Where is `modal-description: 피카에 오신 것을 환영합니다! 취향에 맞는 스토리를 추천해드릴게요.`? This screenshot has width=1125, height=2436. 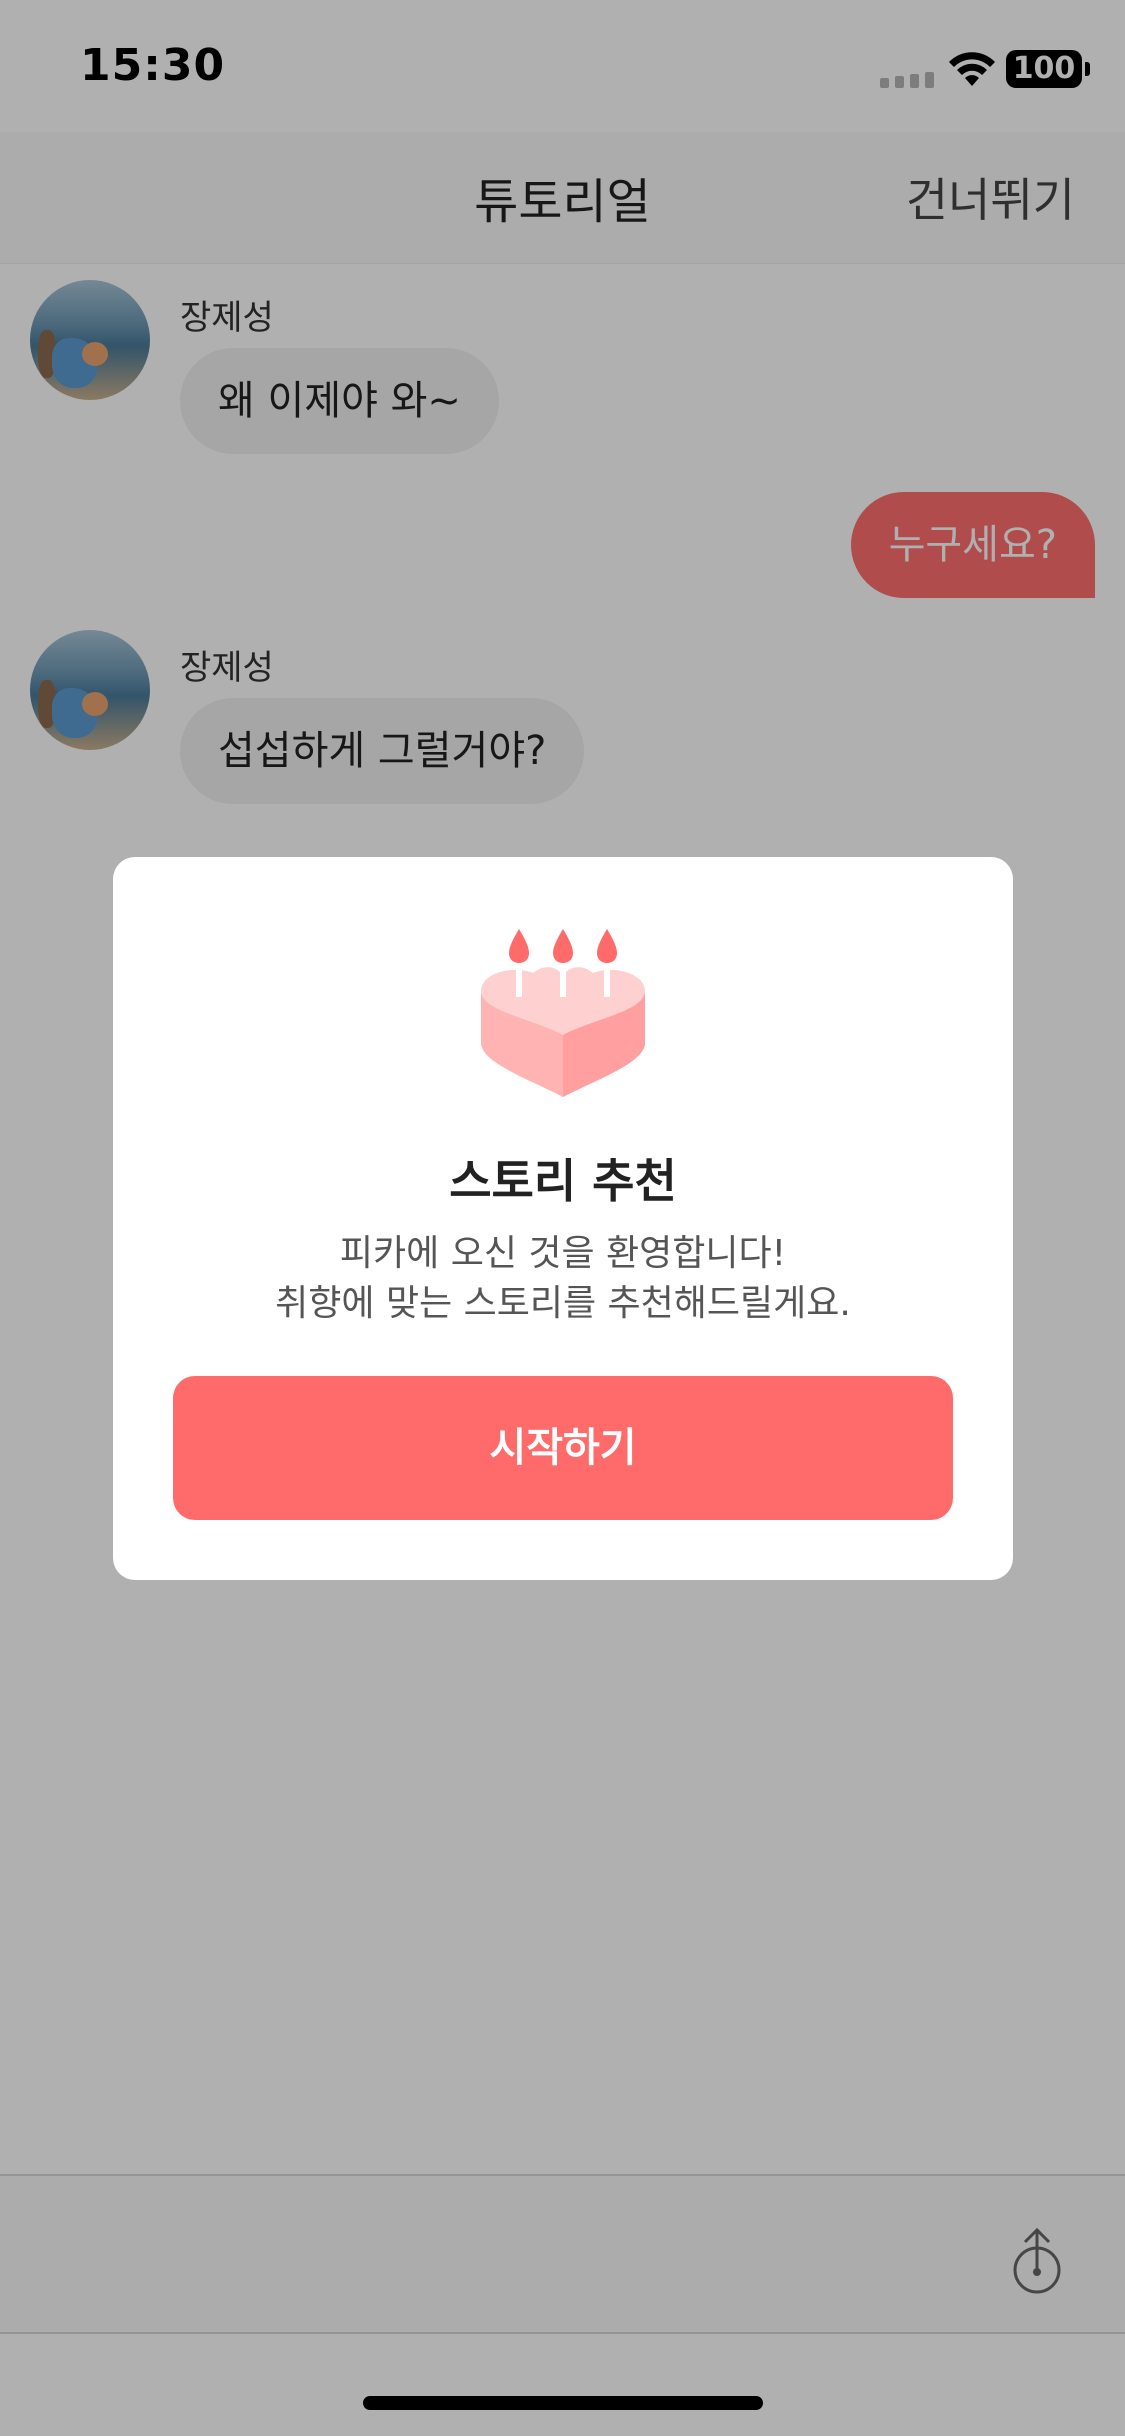 modal-description: 피카에 오신 것을 환영합니다! 취향에 맞는 스토리를 추천해드릴게요. is located at coordinates (563, 1279).